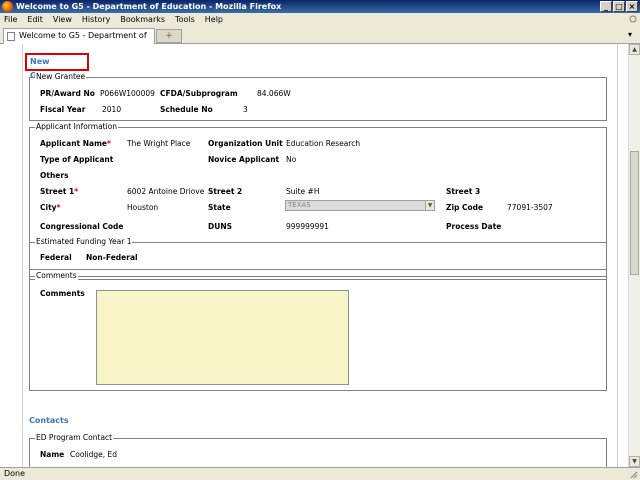 This screenshot has width=640, height=480. Describe the element at coordinates (530, 207) in the screenshot. I see `zip-code-value: 77091-3507` at that location.